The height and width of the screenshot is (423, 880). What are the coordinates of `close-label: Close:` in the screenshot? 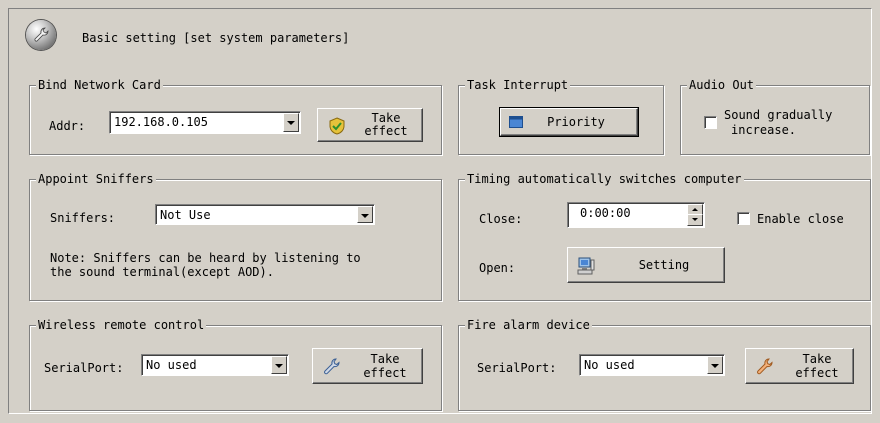 It's located at (501, 219).